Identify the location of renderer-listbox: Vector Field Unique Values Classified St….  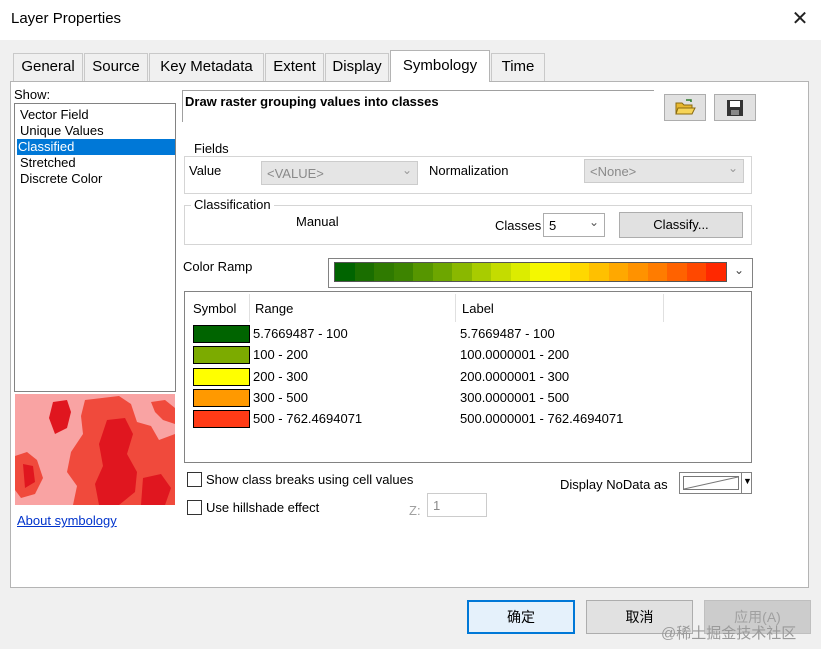
(95, 247).